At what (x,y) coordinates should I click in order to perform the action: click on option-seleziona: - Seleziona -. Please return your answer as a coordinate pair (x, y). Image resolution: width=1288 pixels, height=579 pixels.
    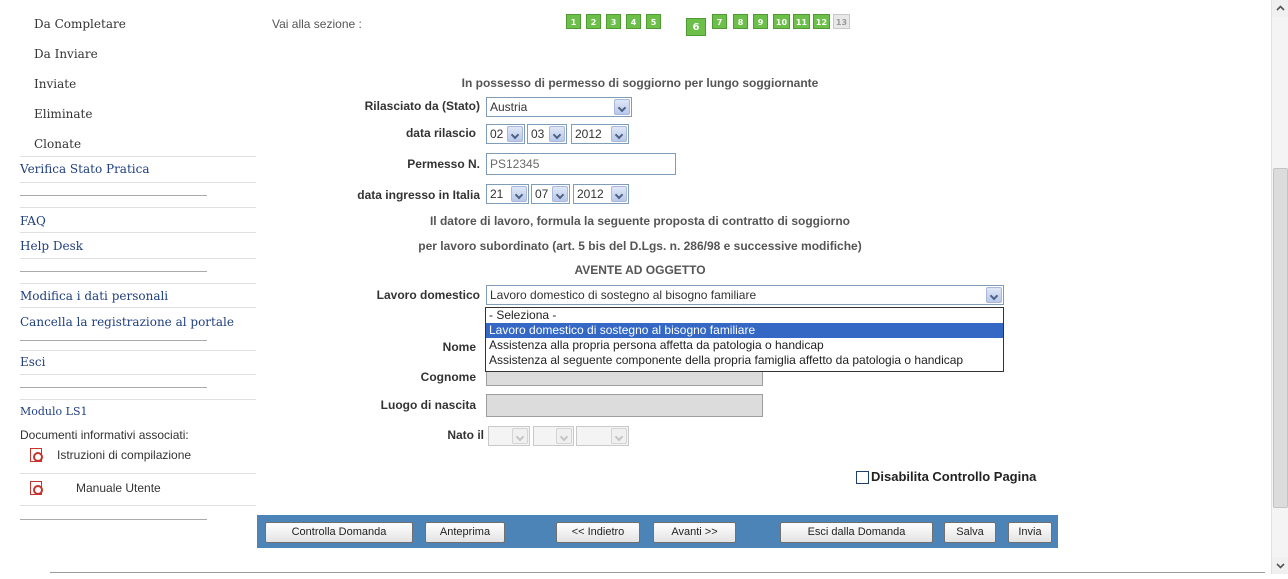
    Looking at the image, I should click on (744, 315).